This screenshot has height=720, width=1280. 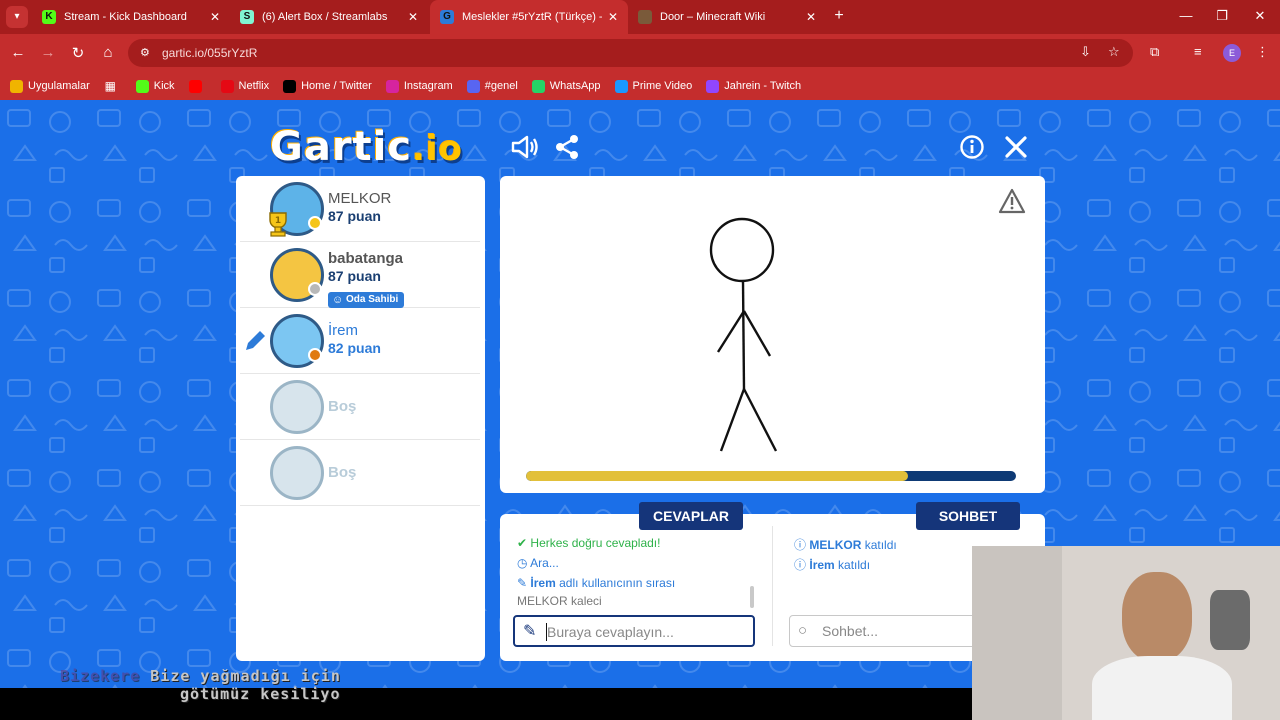 What do you see at coordinates (290, 86) in the screenshot?
I see `x-icon` at bounding box center [290, 86].